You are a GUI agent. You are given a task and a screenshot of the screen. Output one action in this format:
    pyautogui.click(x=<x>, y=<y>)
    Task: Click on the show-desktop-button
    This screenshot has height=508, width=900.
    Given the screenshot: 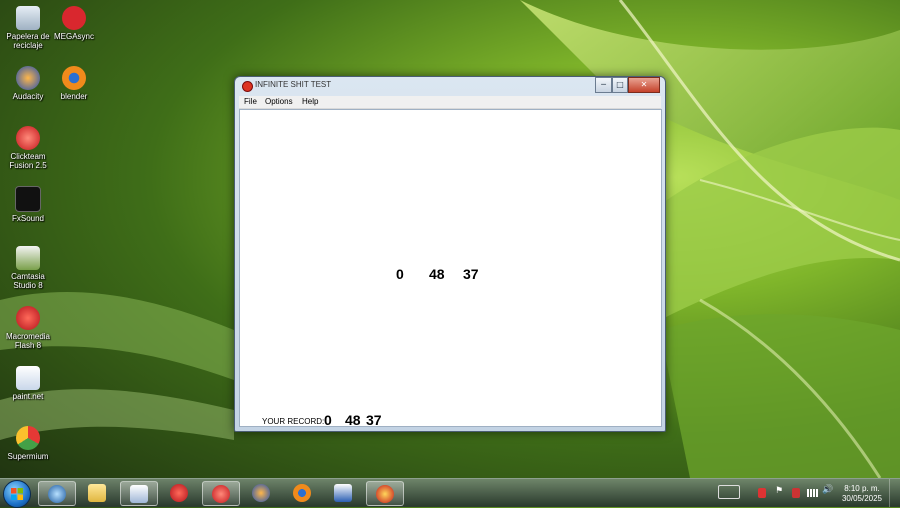 What is the action you would take?
    pyautogui.click(x=894, y=493)
    